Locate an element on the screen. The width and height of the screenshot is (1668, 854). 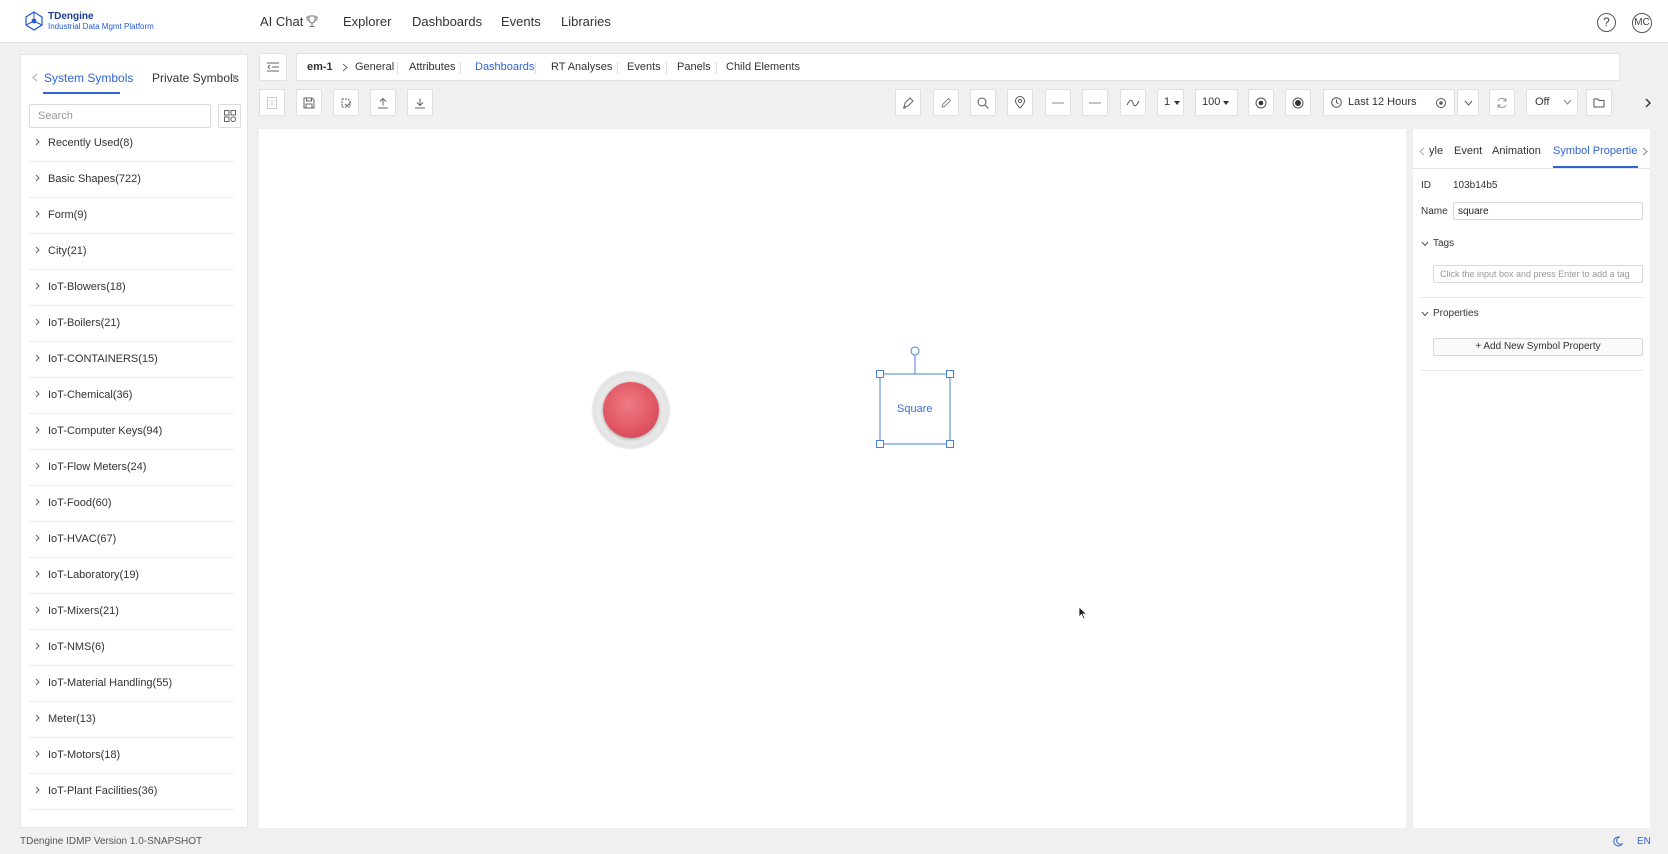
search-tool-button is located at coordinates (983, 102).